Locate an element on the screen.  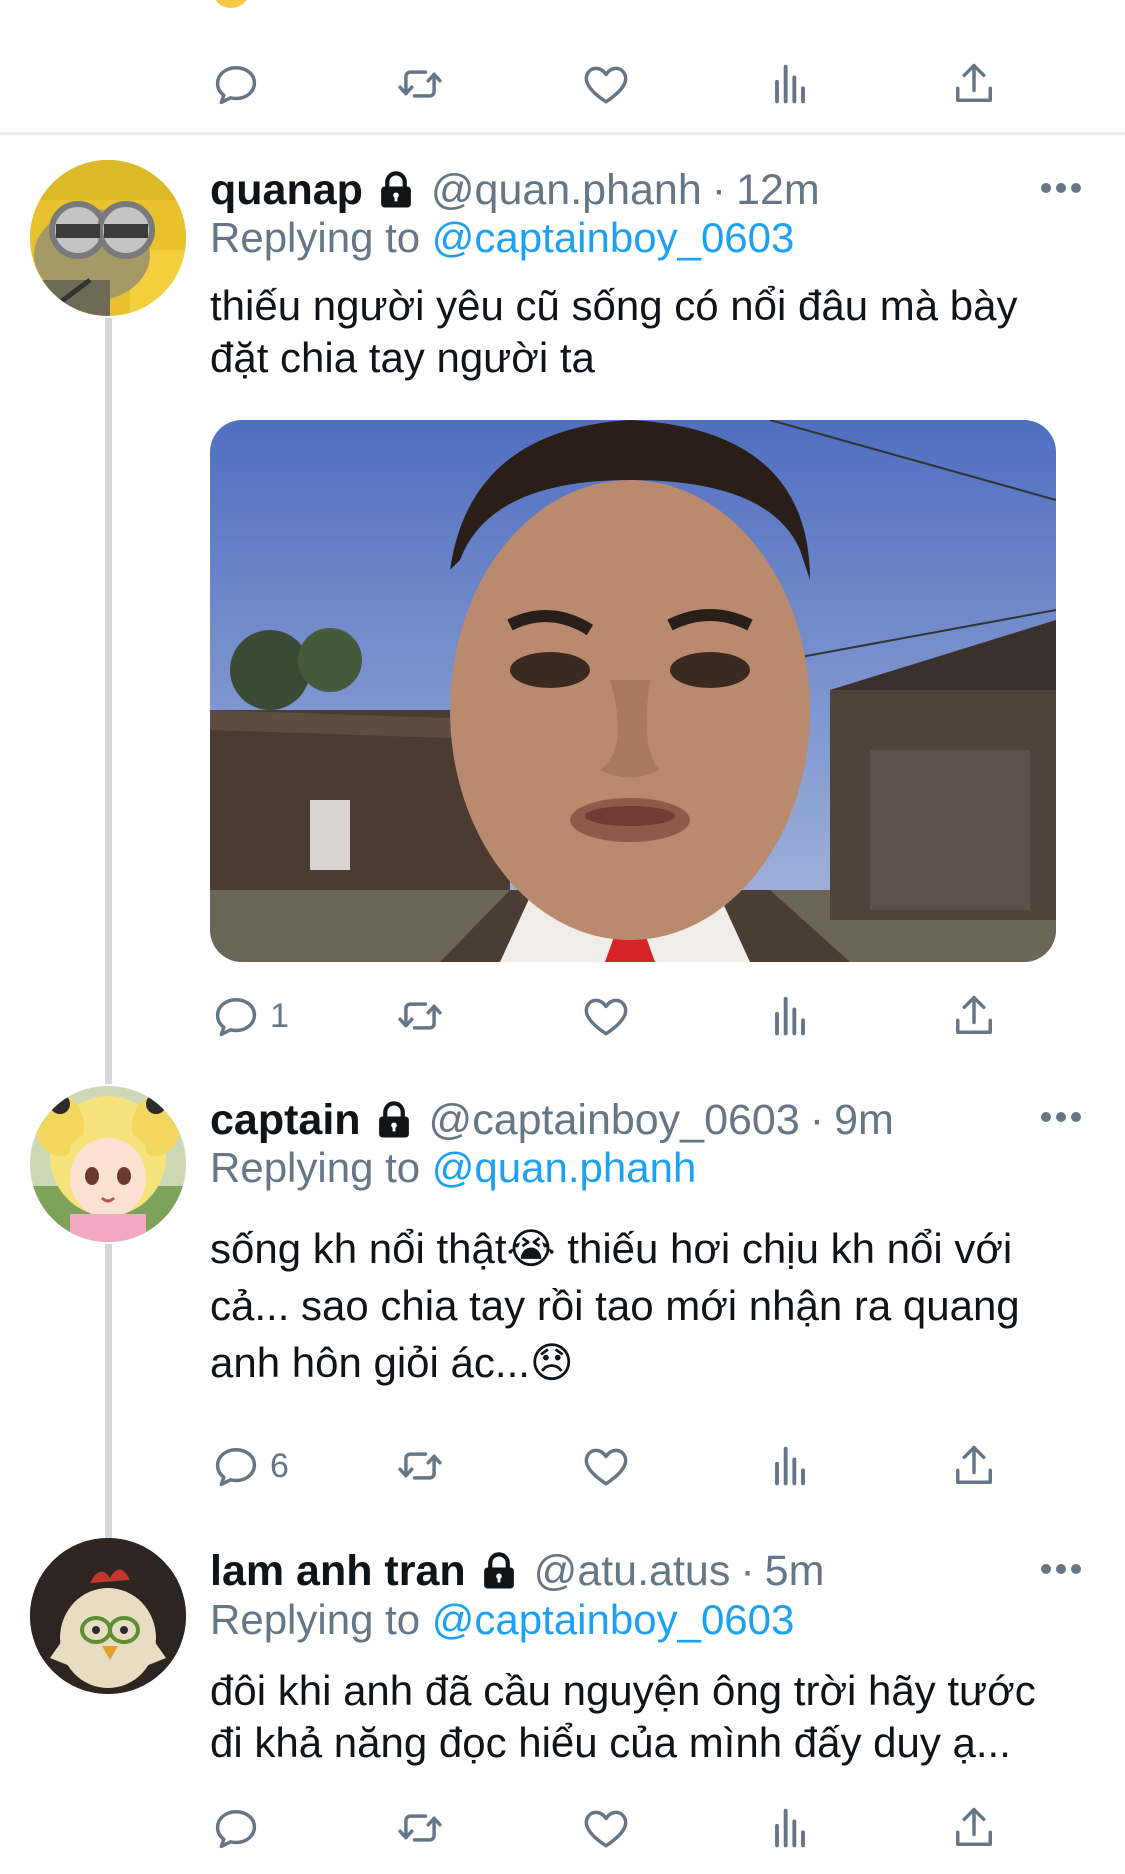
reply-count: 1 is located at coordinates (279, 1015).